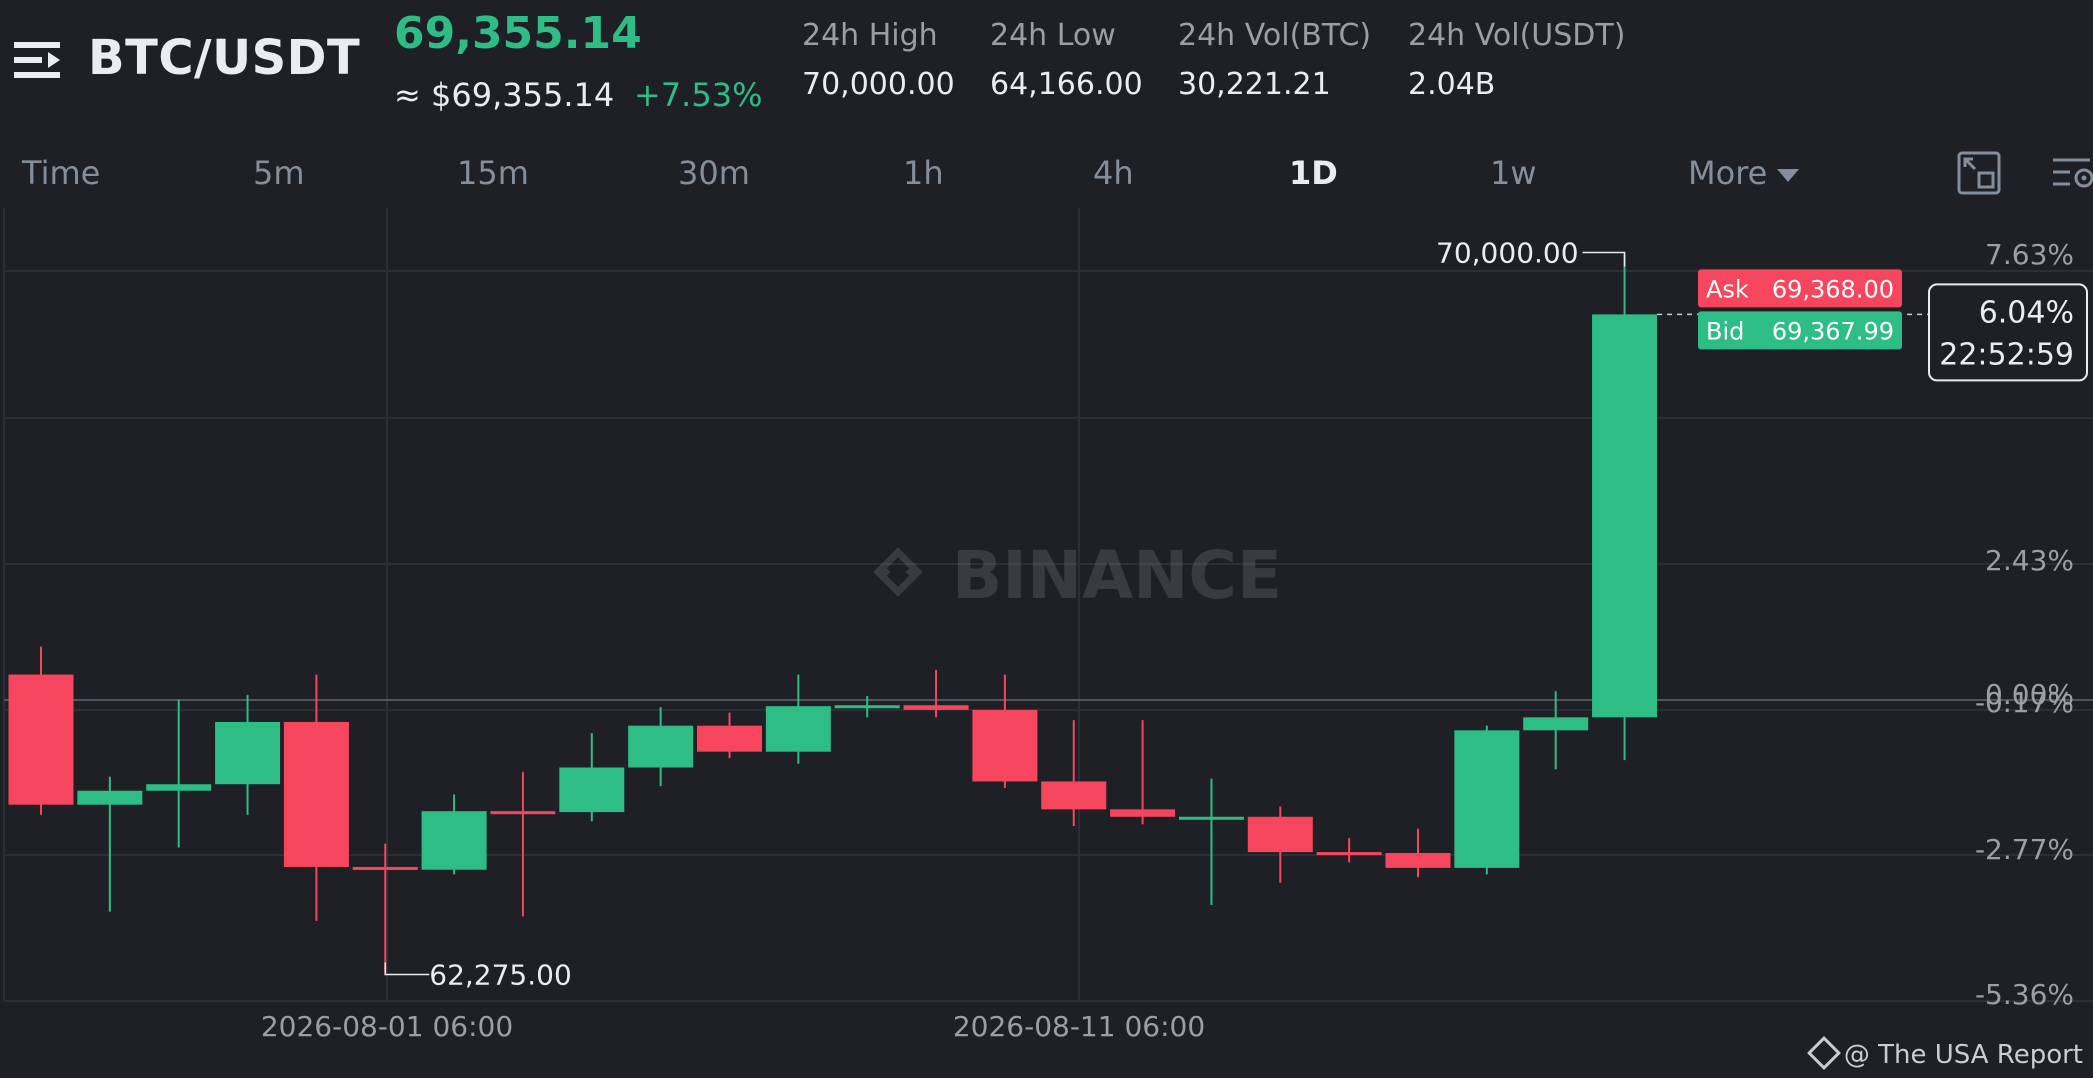 The image size is (2093, 1078). Describe the element at coordinates (1507, 252) in the screenshot. I see `high-price-label: 70,000.00` at that location.